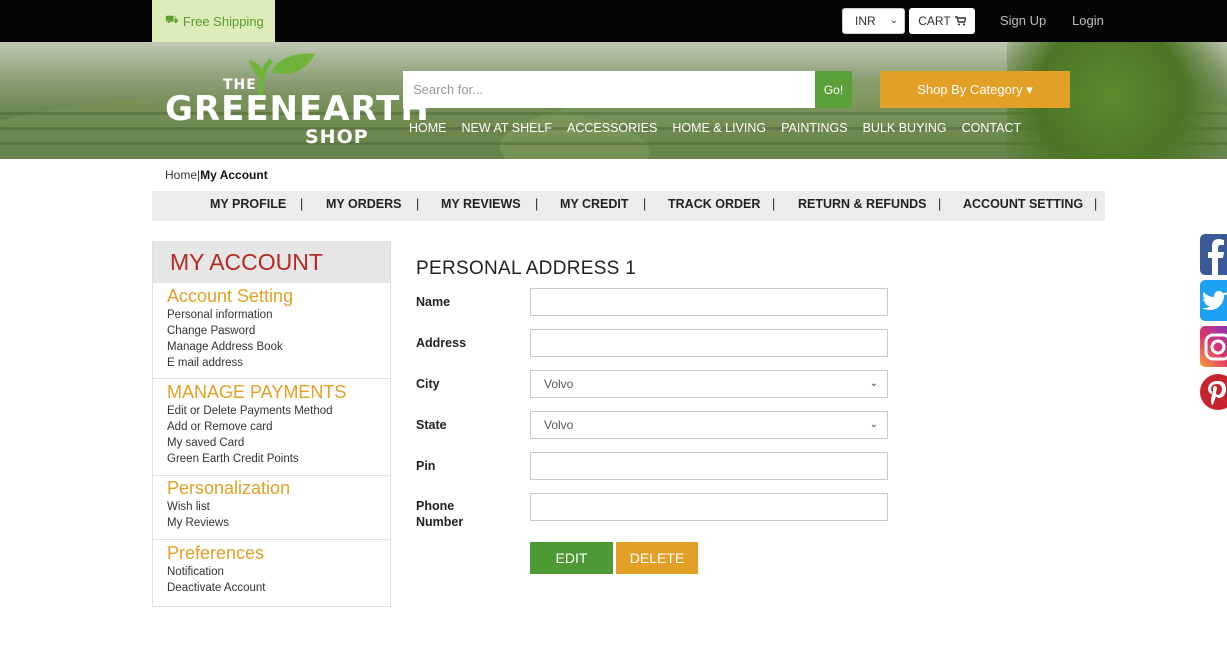 This screenshot has height=648, width=1227. I want to click on nav-paintings: PAINTINGS, so click(814, 128).